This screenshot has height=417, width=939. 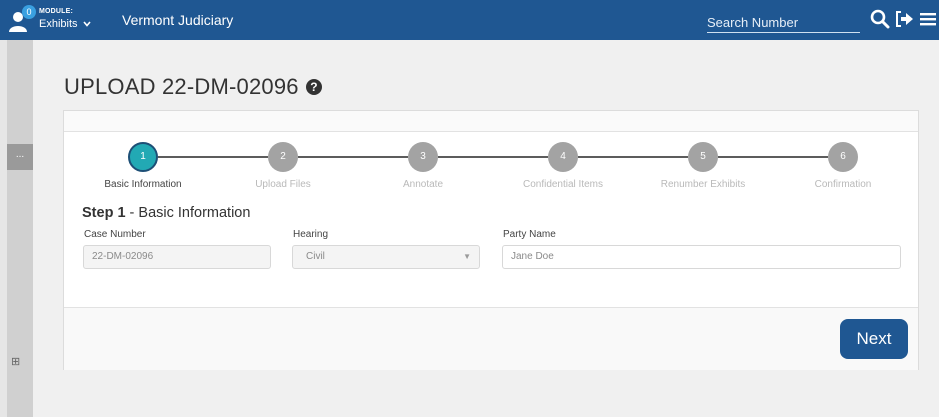 I want to click on step-1-indicator: 1, so click(x=143, y=157).